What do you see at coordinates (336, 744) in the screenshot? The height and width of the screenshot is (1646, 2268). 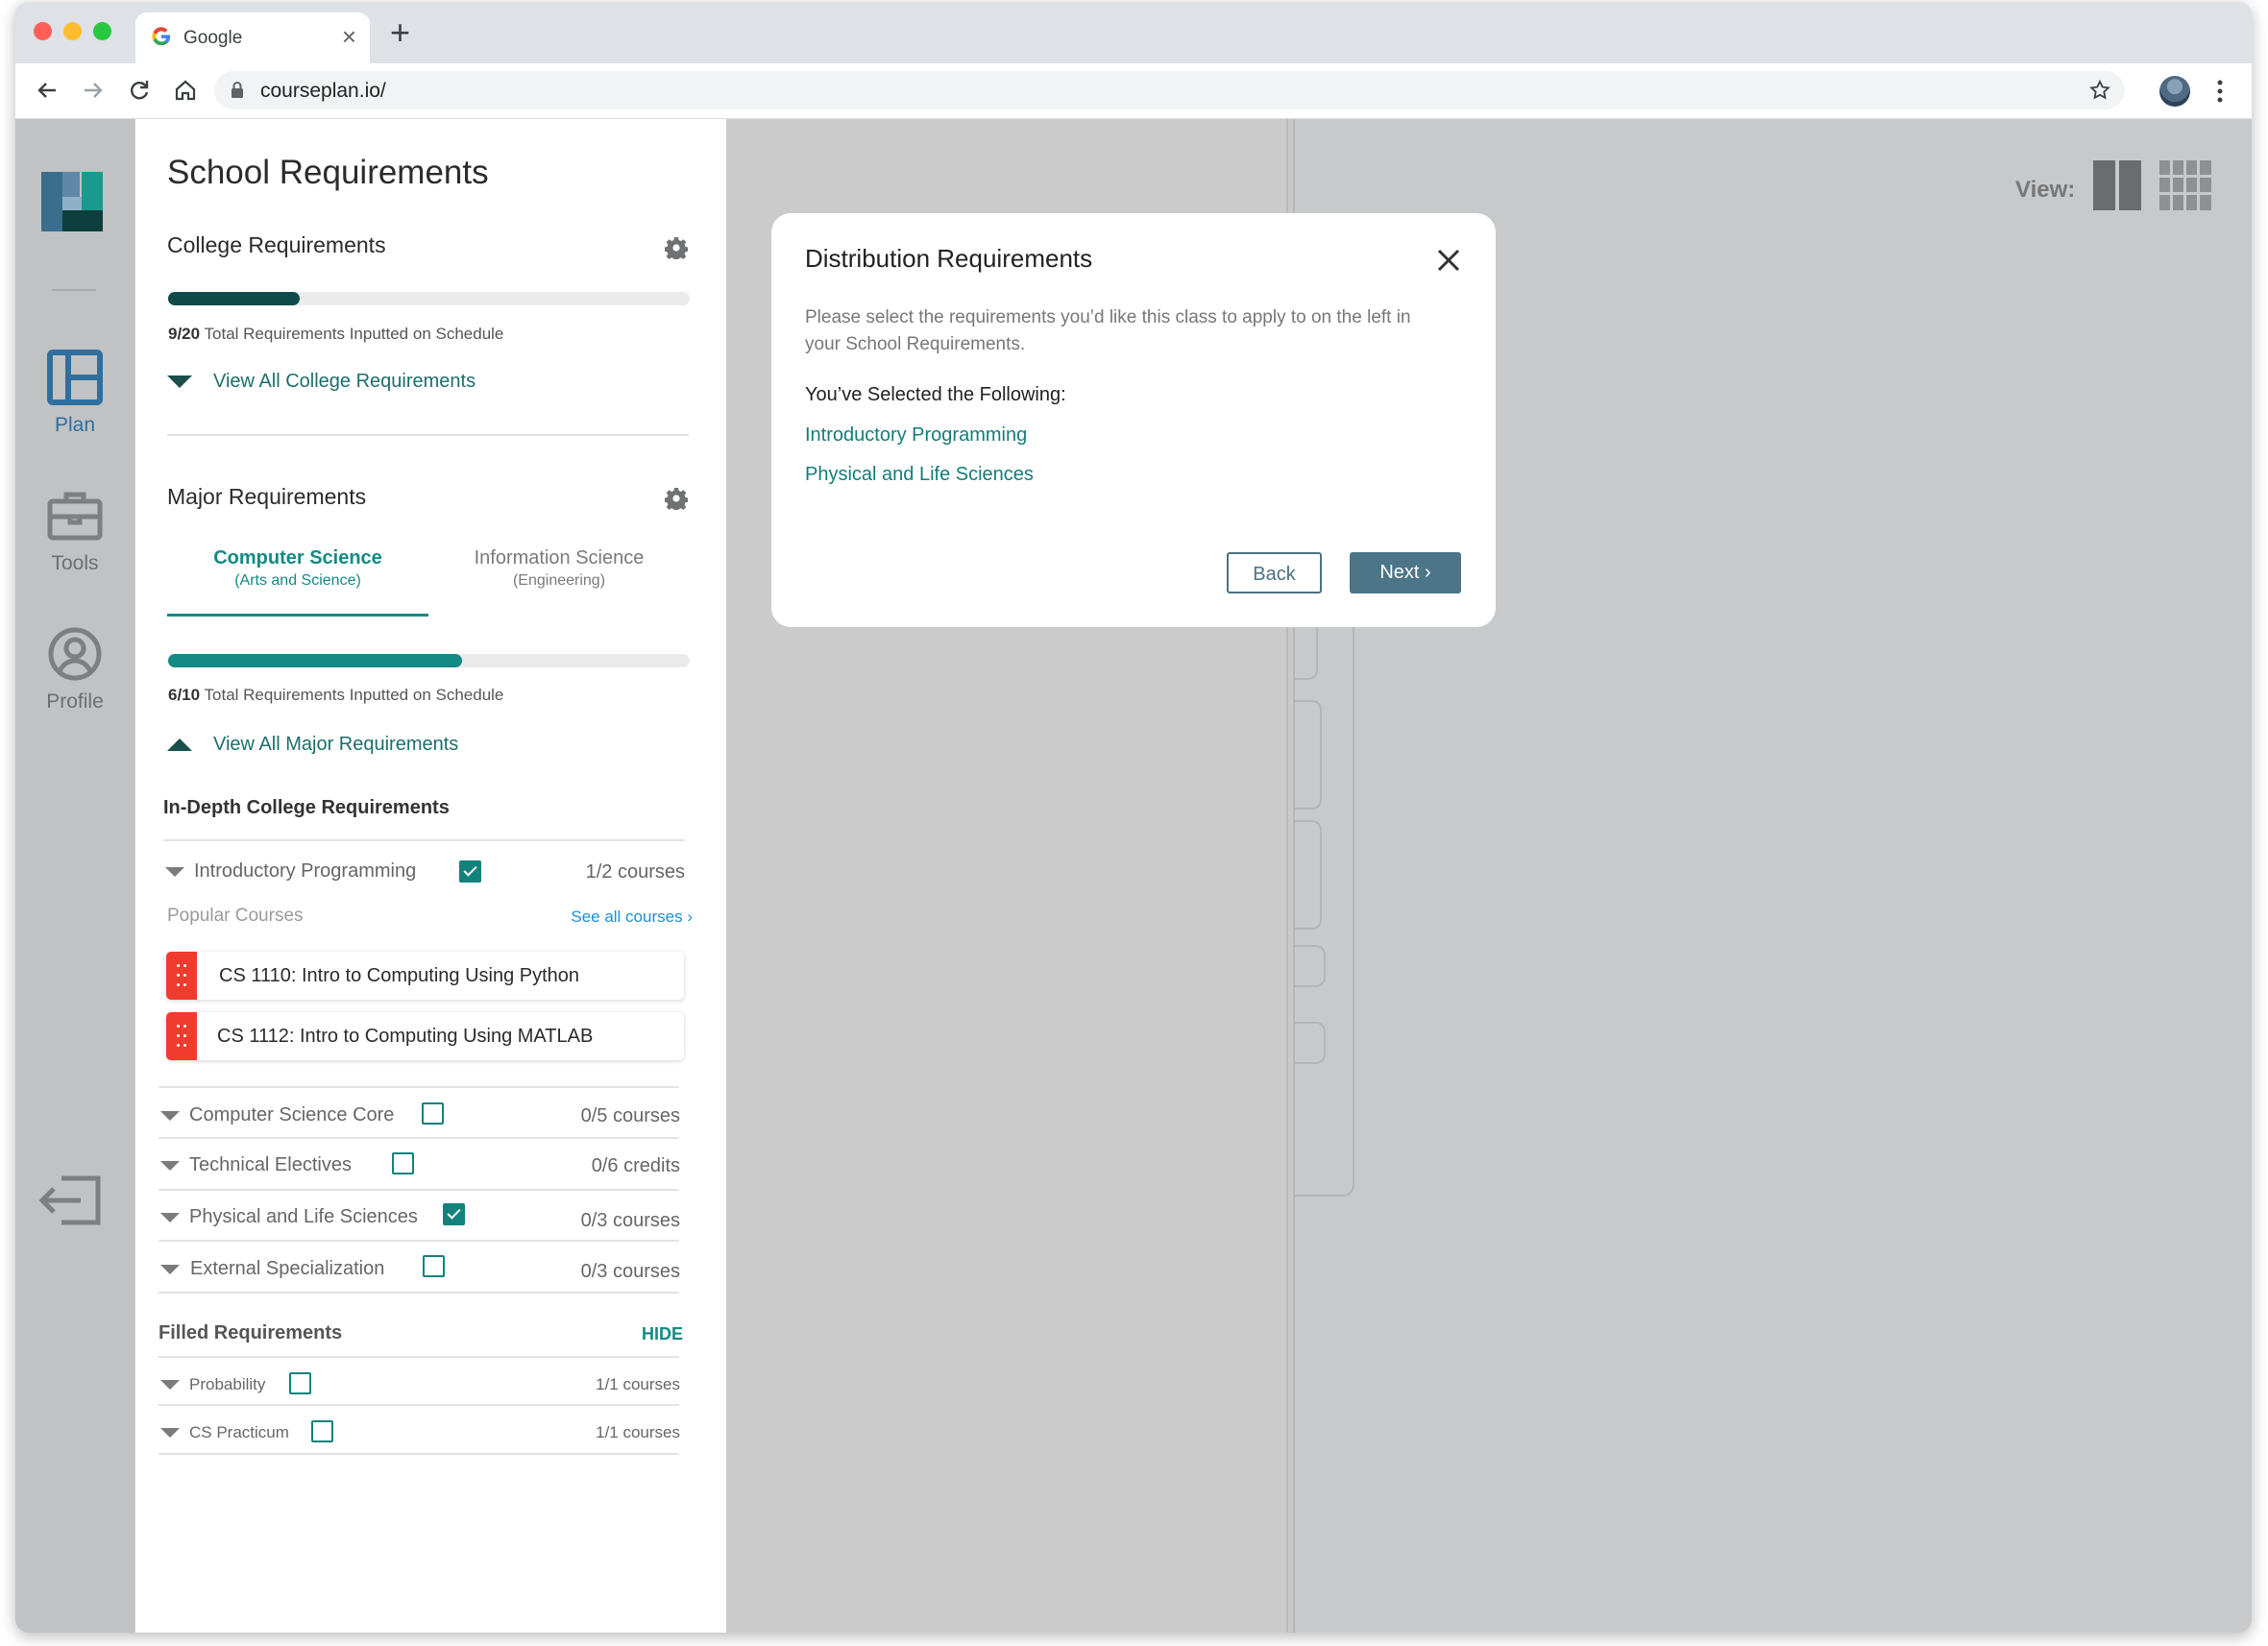 I see `view-all-major-label: View All Major Requirements` at bounding box center [336, 744].